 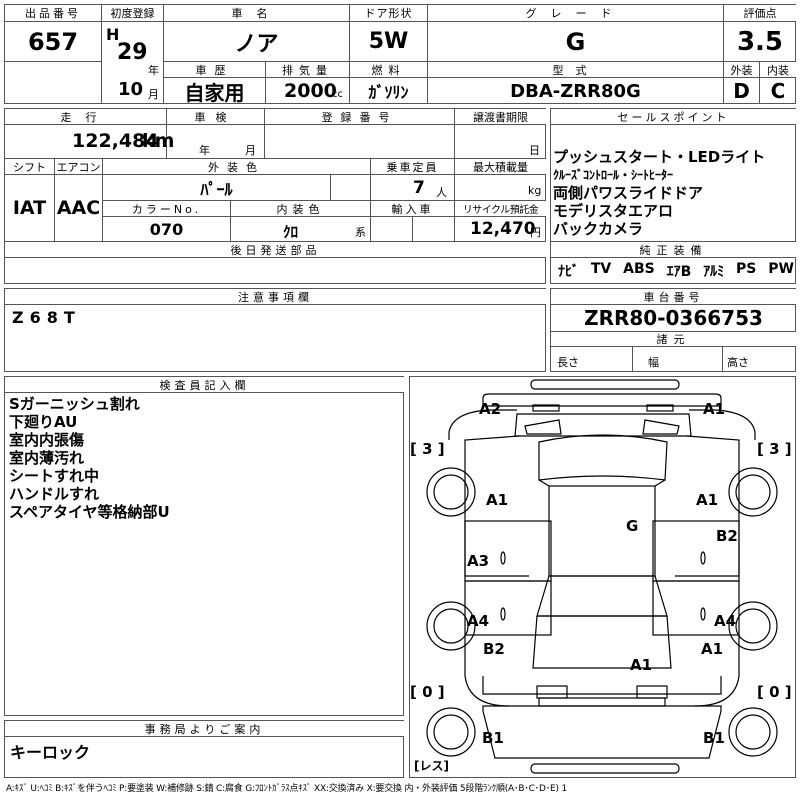 I want to click on sales-point-3: 両側パワスライドドア, so click(x=628, y=193).